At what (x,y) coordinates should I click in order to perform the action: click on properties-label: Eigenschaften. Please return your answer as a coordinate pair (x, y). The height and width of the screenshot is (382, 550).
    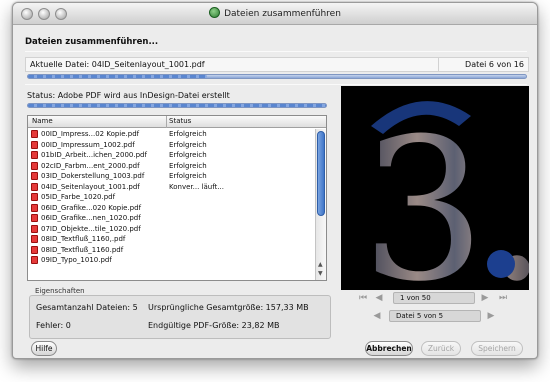
    Looking at the image, I should click on (60, 291).